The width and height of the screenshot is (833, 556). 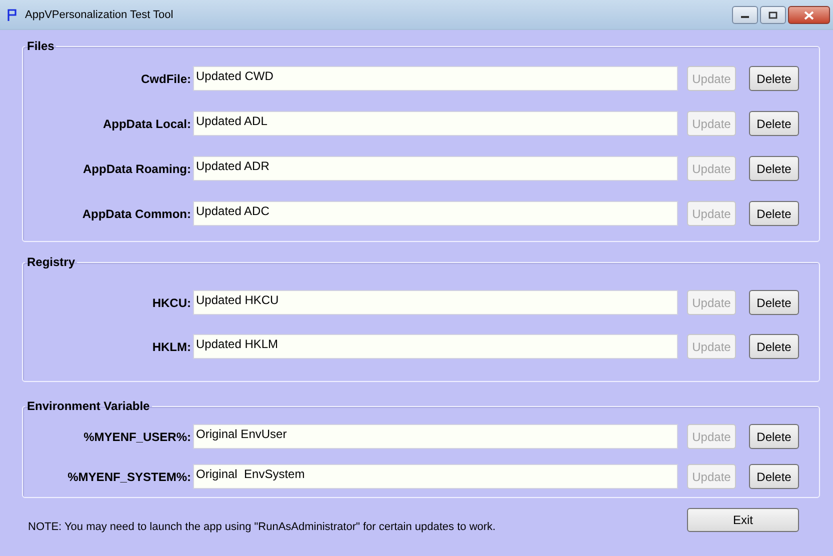 What do you see at coordinates (88, 406) in the screenshot?
I see `group-title: Environment Variable` at bounding box center [88, 406].